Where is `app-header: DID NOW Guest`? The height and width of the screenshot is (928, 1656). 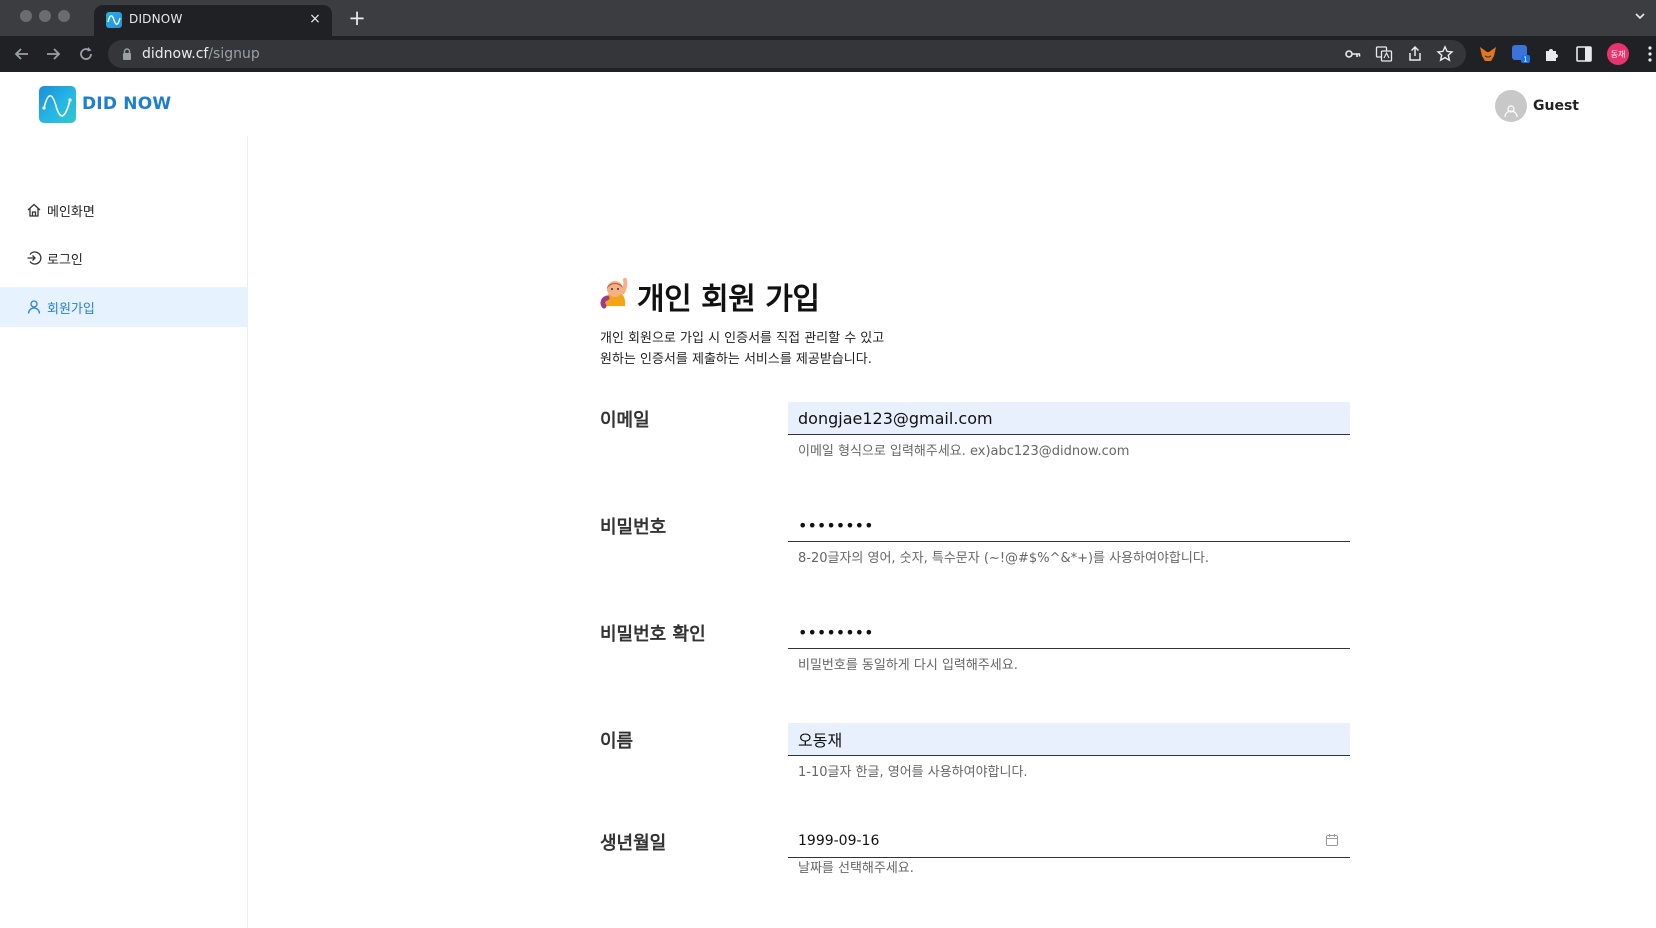 app-header: DID NOW Guest is located at coordinates (828, 104).